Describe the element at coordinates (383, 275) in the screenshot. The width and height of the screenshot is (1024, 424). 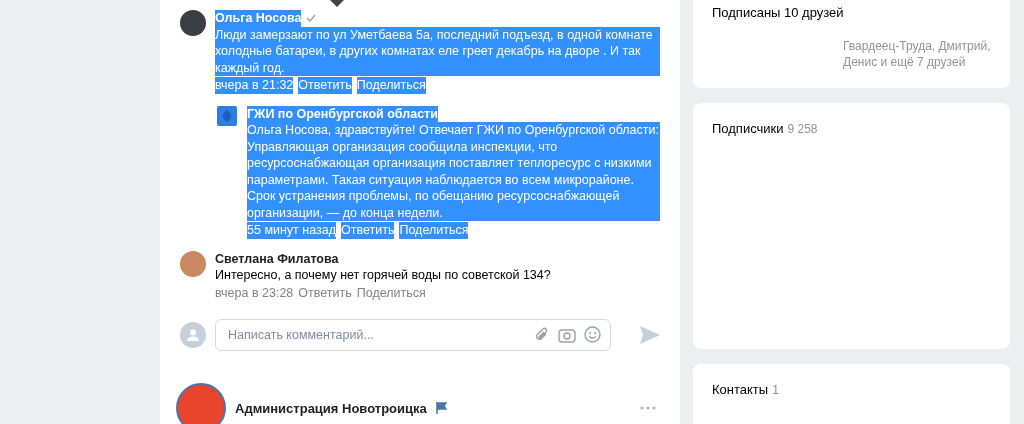
I see `comment-text: Интересно, а почему нет горячей воды по советской 134?` at that location.